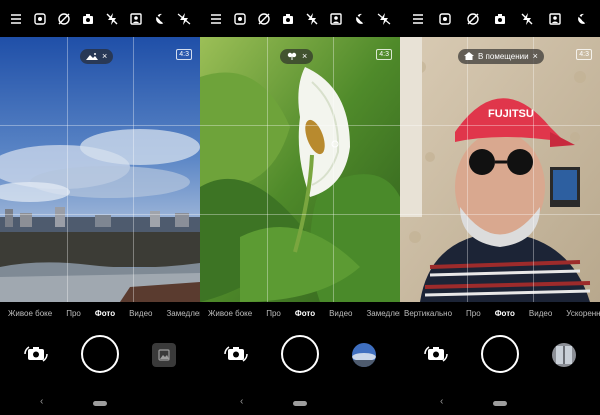 The image size is (600, 415). I want to click on gallery-icon, so click(164, 355).